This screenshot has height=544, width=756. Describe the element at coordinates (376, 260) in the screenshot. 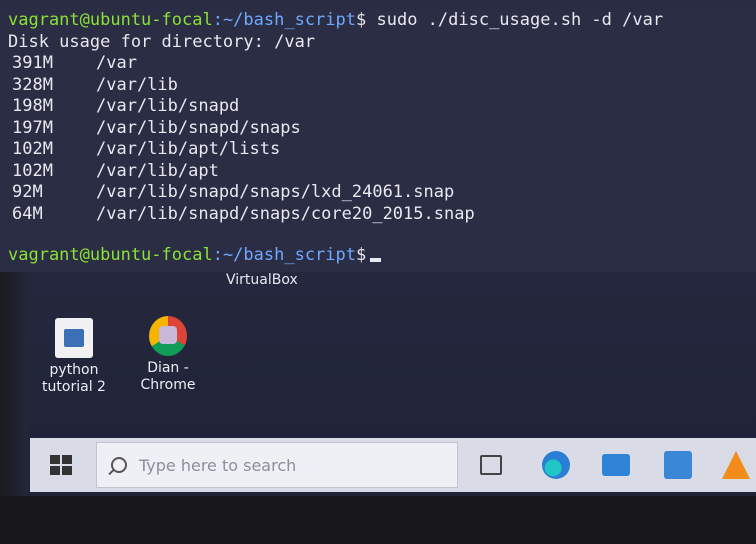

I see `text-cursor` at that location.